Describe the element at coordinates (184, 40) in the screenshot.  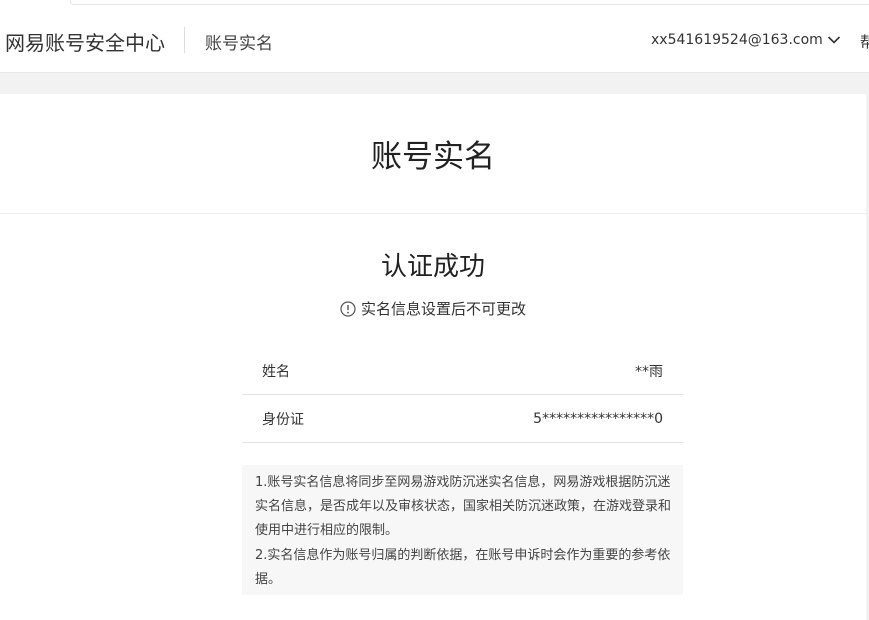
I see `header-divider` at that location.